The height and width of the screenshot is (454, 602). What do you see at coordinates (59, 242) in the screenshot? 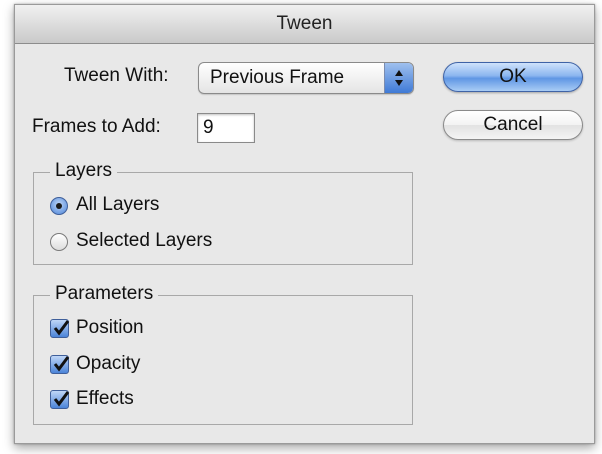
I see `radio-unselected-icon` at bounding box center [59, 242].